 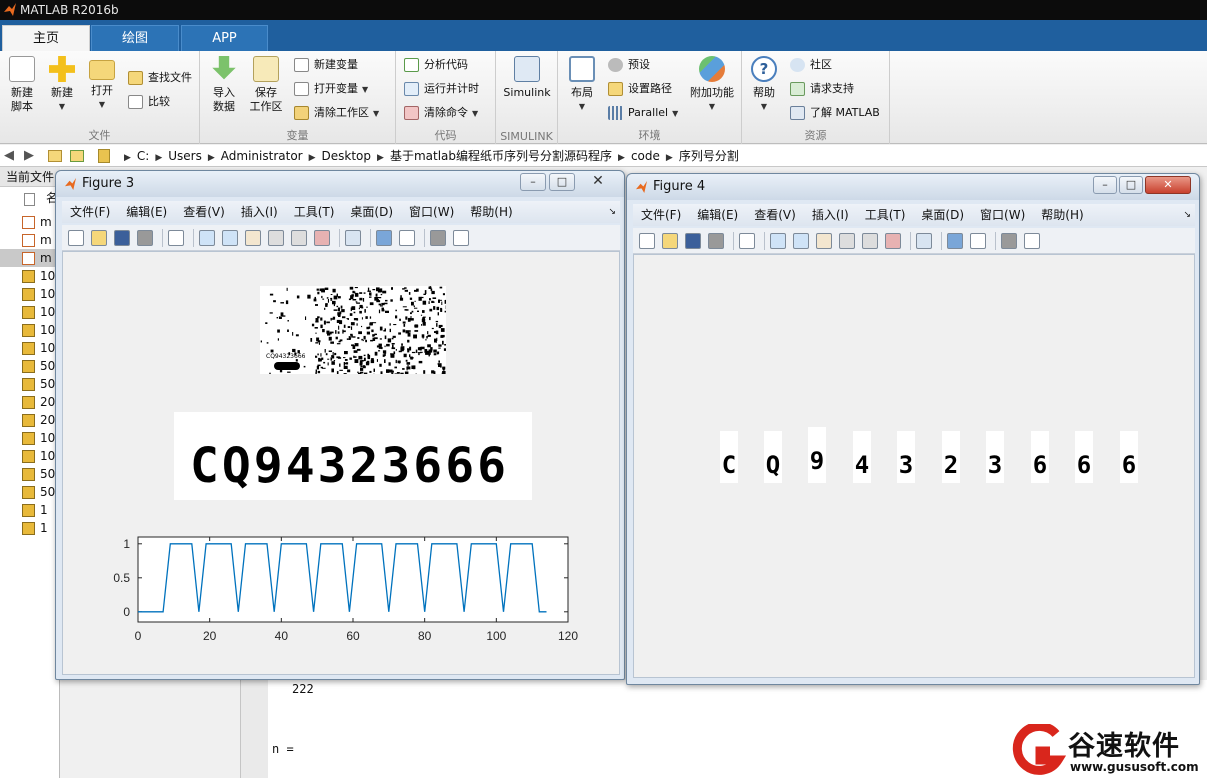 I want to click on breadcrumb-item: Administrator, so click(x=262, y=156).